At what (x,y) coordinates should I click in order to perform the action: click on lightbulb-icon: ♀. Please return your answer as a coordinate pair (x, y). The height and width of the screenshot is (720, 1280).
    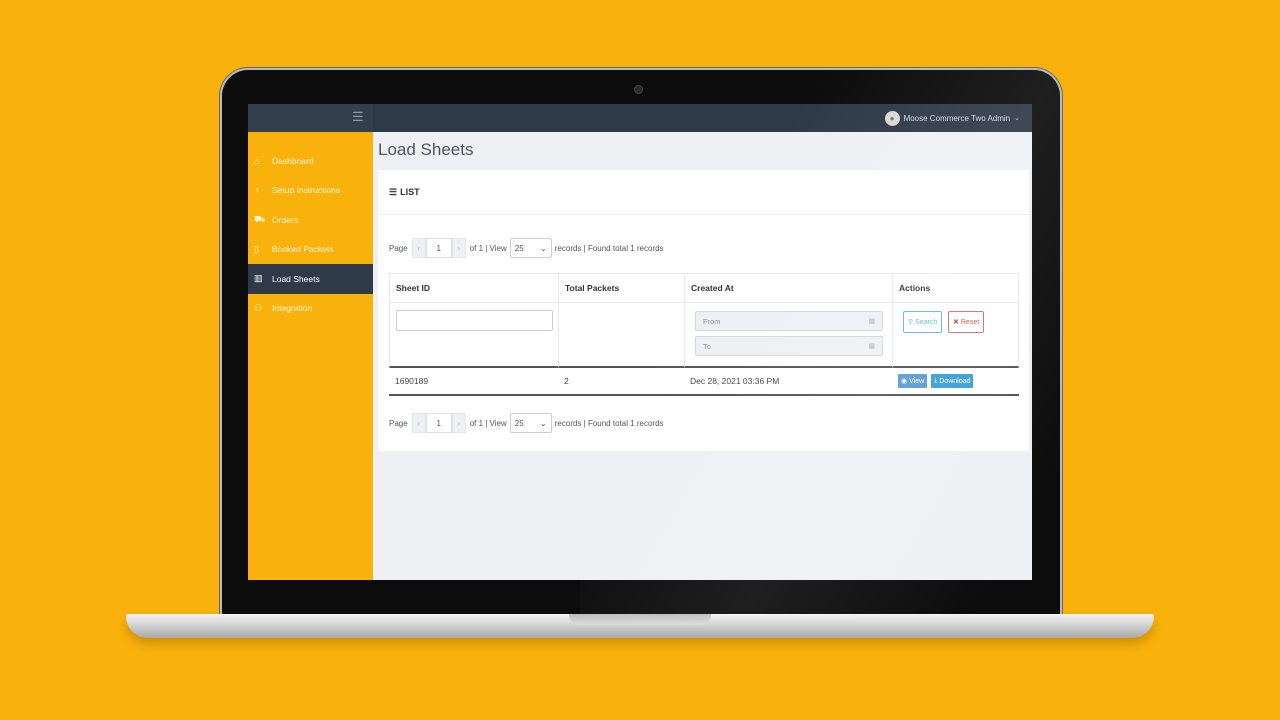
    Looking at the image, I should click on (257, 190).